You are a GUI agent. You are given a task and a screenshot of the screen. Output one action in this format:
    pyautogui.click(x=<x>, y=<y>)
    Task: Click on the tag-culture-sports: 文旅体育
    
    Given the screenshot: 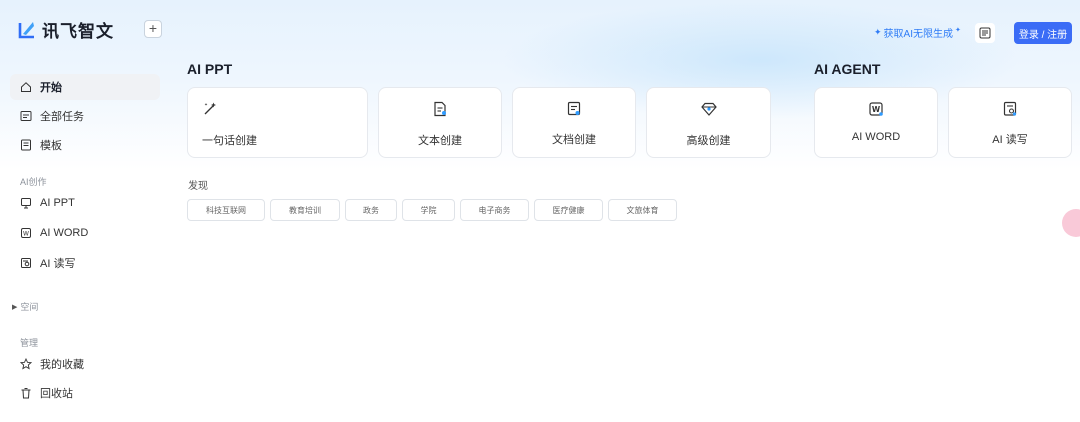 What is the action you would take?
    pyautogui.click(x=642, y=210)
    